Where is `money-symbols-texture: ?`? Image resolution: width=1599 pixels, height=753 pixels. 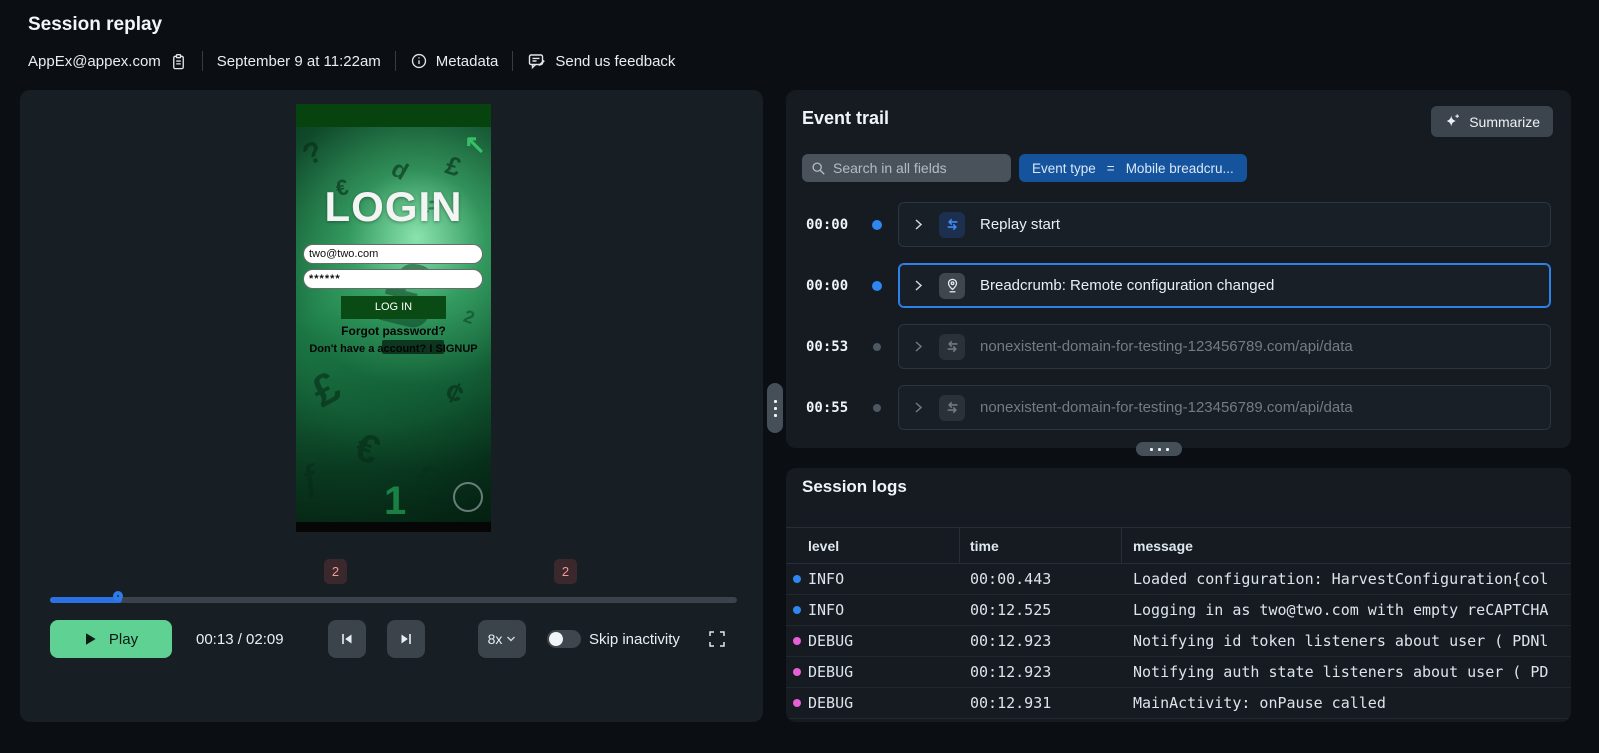
money-symbols-texture: ? is located at coordinates (313, 153).